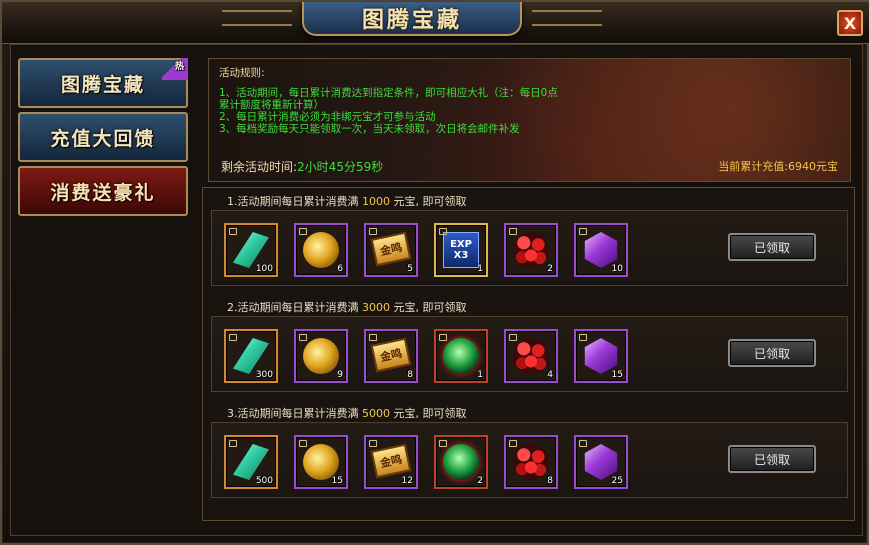  I want to click on reward-slot: 4, so click(531, 356).